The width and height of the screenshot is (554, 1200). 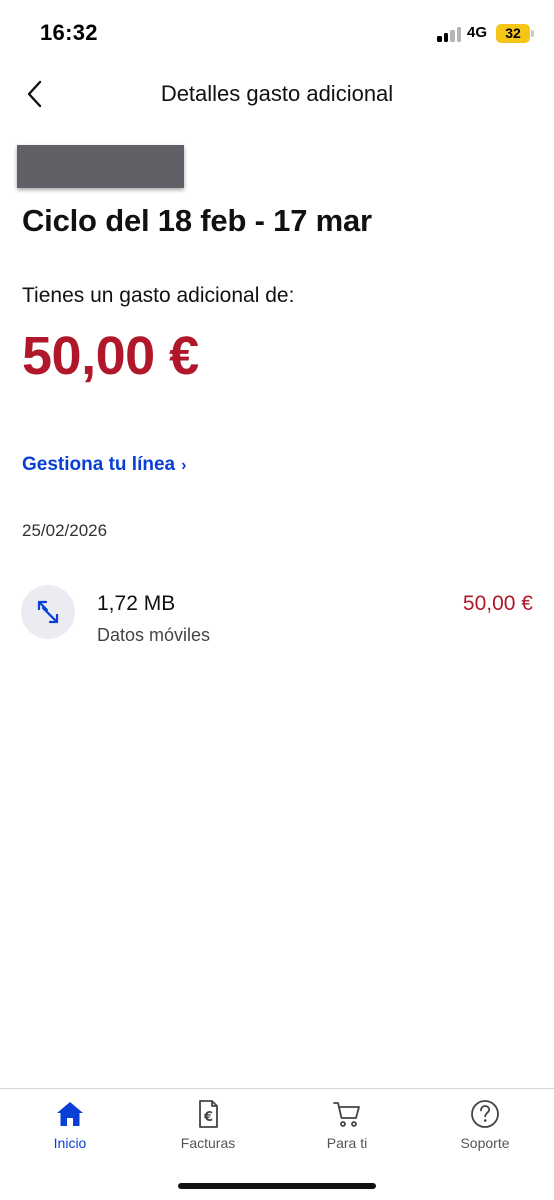 What do you see at coordinates (48, 612) in the screenshot?
I see `data-transfer-icon` at bounding box center [48, 612].